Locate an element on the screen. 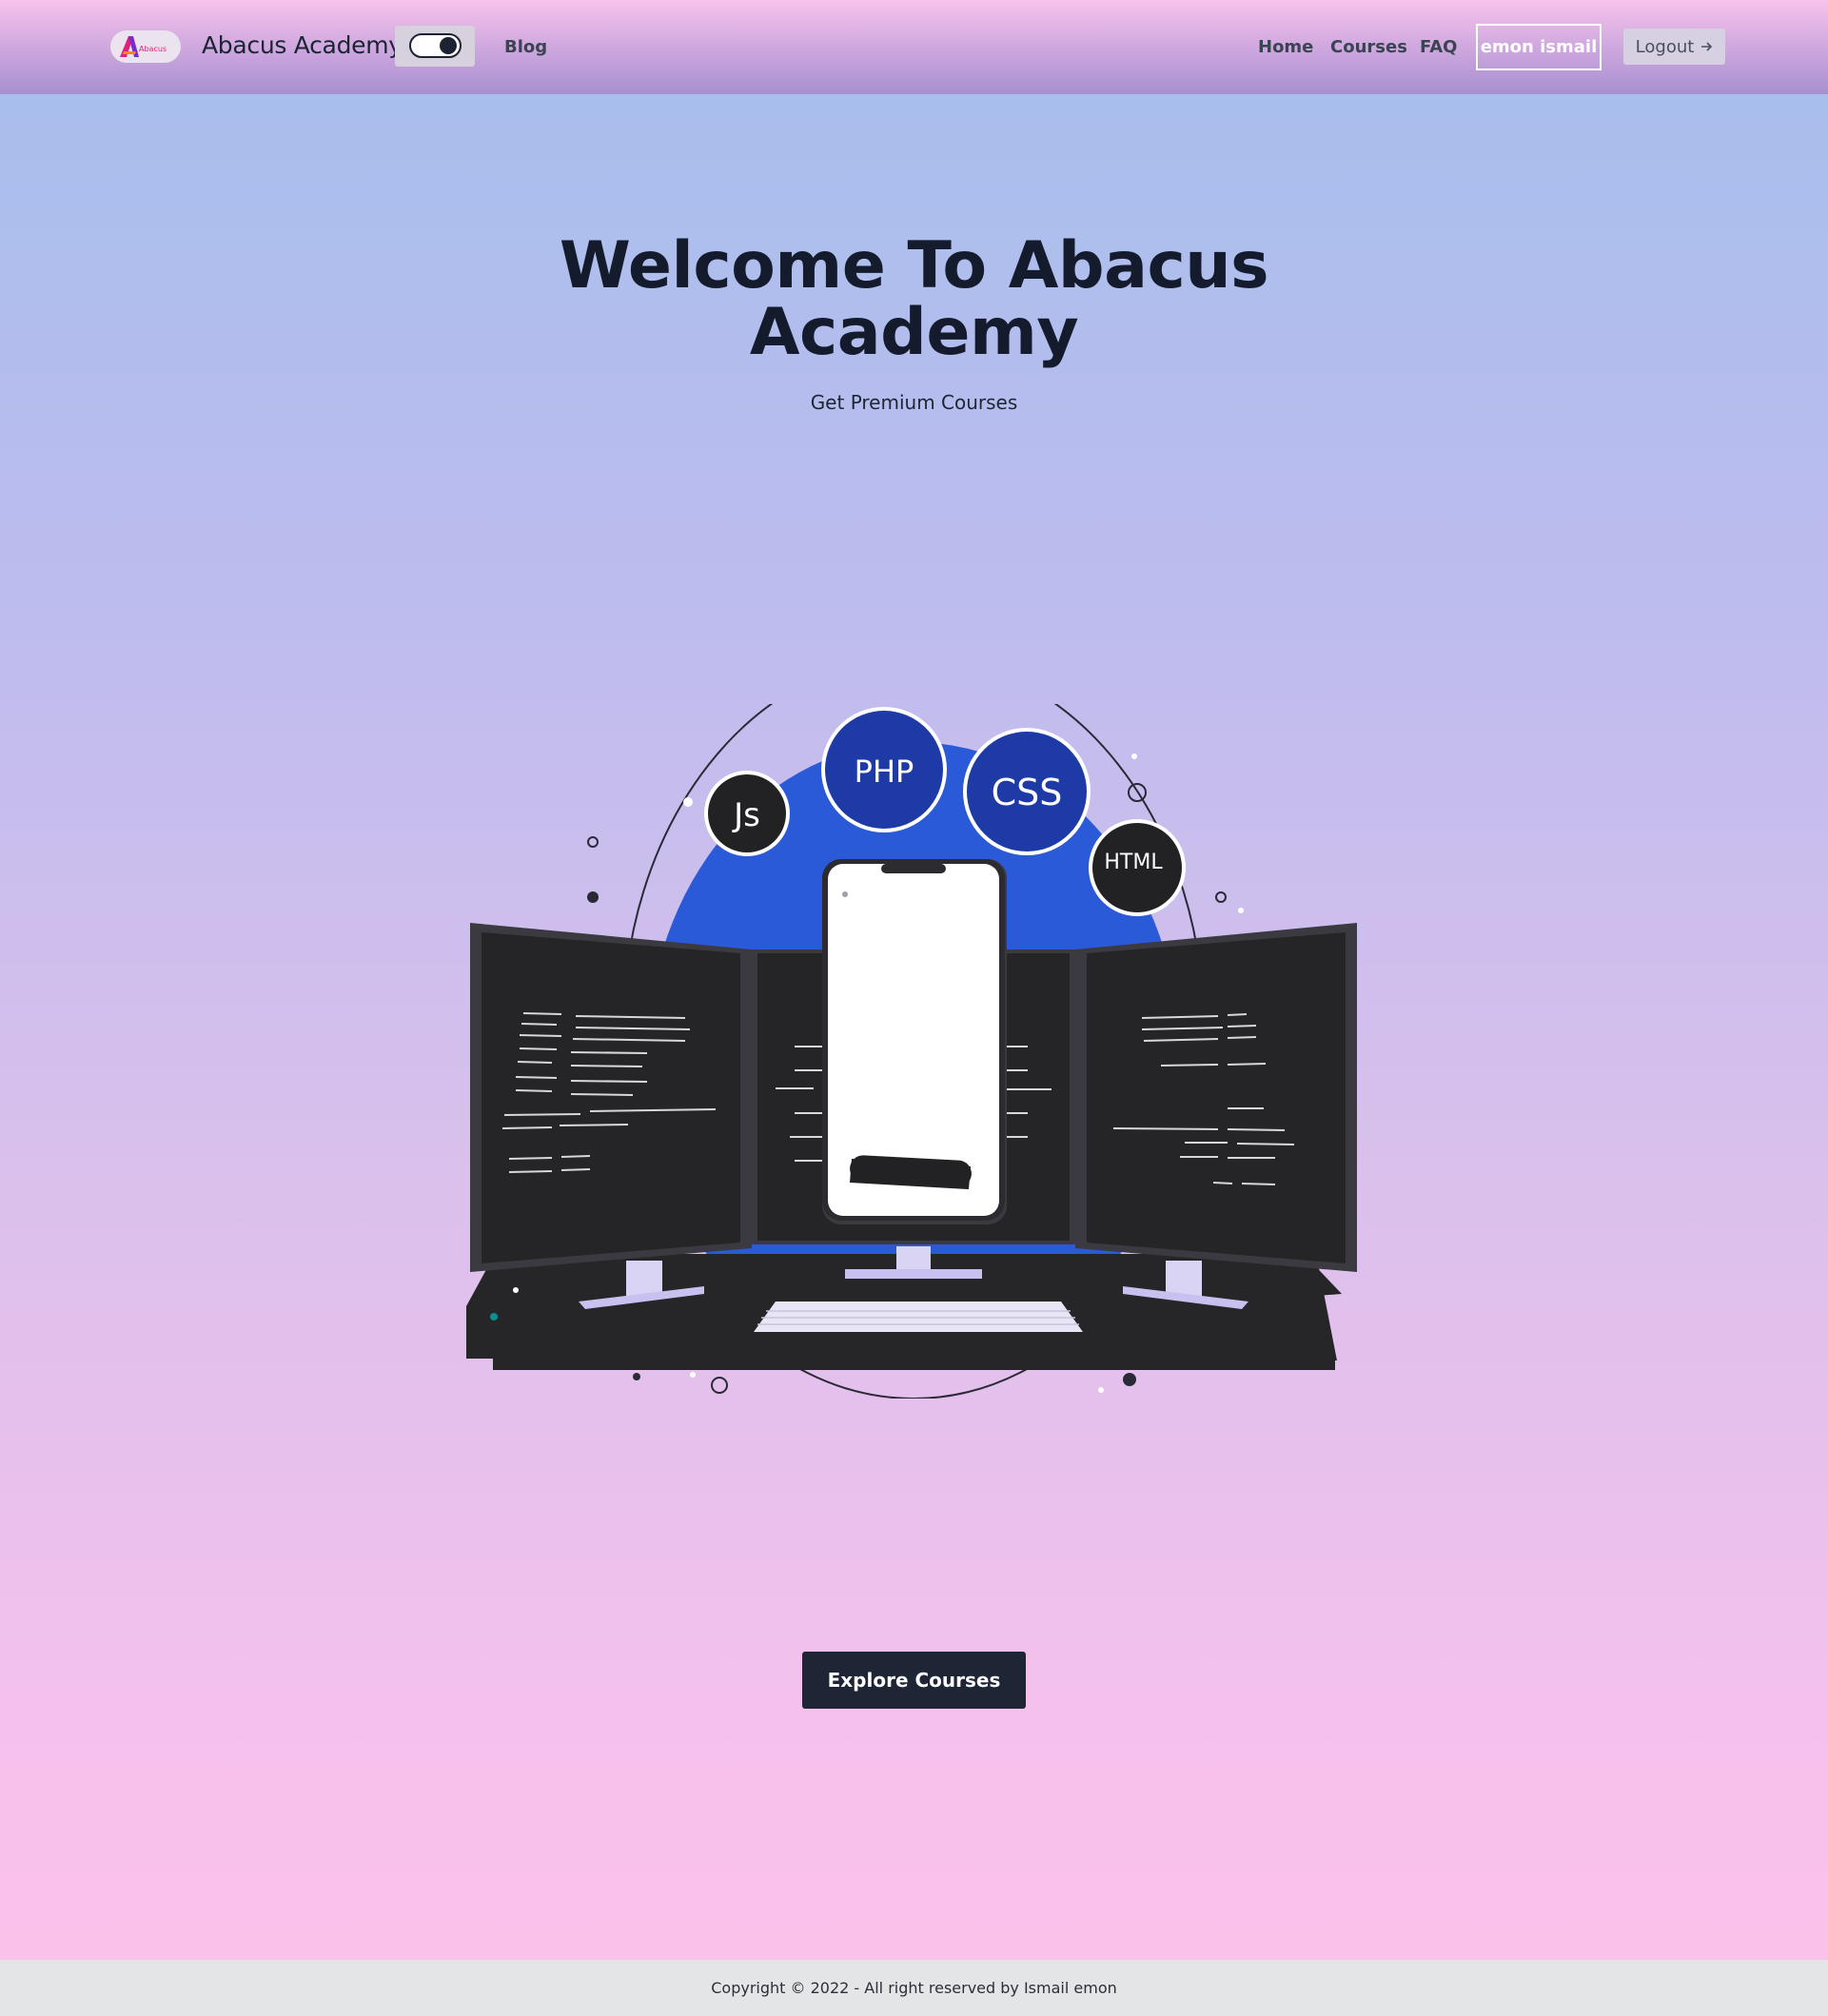  svg-text: PHP is located at coordinates (884, 772).